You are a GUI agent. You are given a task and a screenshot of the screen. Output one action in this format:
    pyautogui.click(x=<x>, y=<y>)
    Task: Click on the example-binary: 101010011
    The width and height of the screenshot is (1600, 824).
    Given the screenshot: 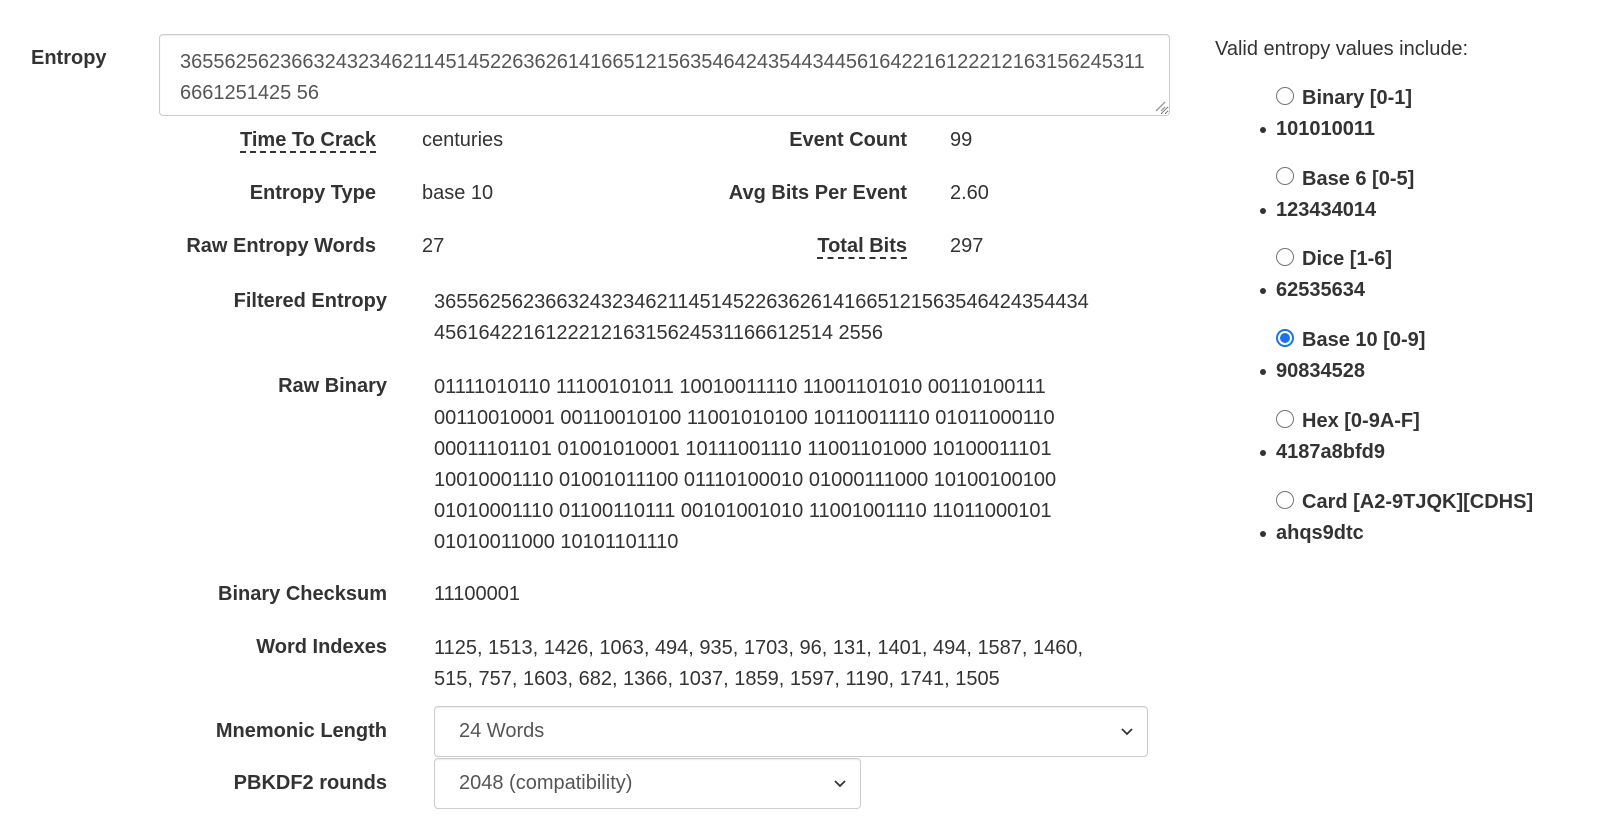 What is the action you would take?
    pyautogui.click(x=1326, y=129)
    